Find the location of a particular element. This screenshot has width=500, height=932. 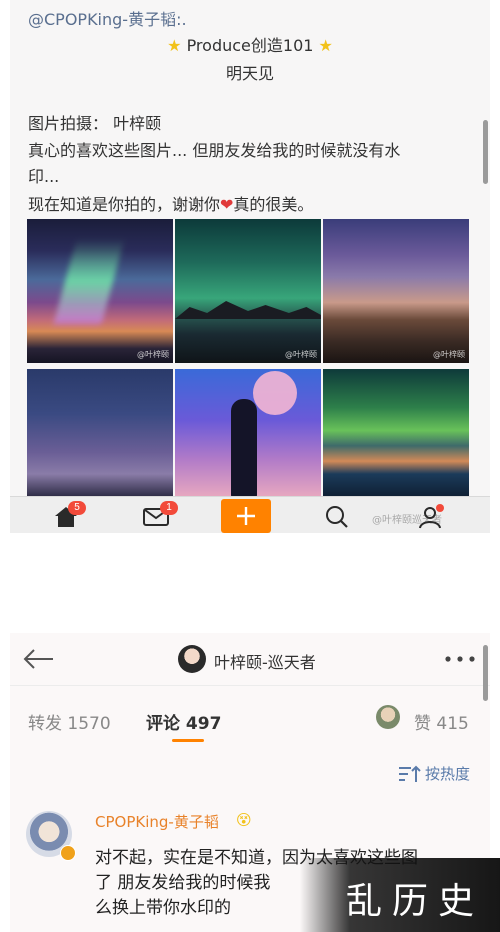

scrollbar is located at coordinates (485, 152).